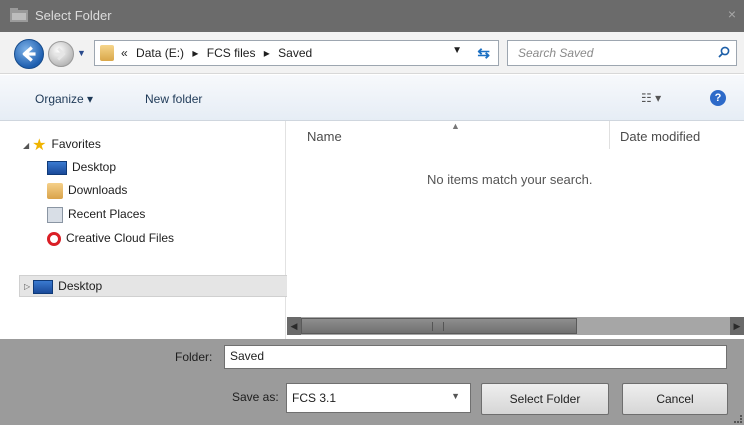  Describe the element at coordinates (39, 145) in the screenshot. I see `star-icon: ★` at that location.